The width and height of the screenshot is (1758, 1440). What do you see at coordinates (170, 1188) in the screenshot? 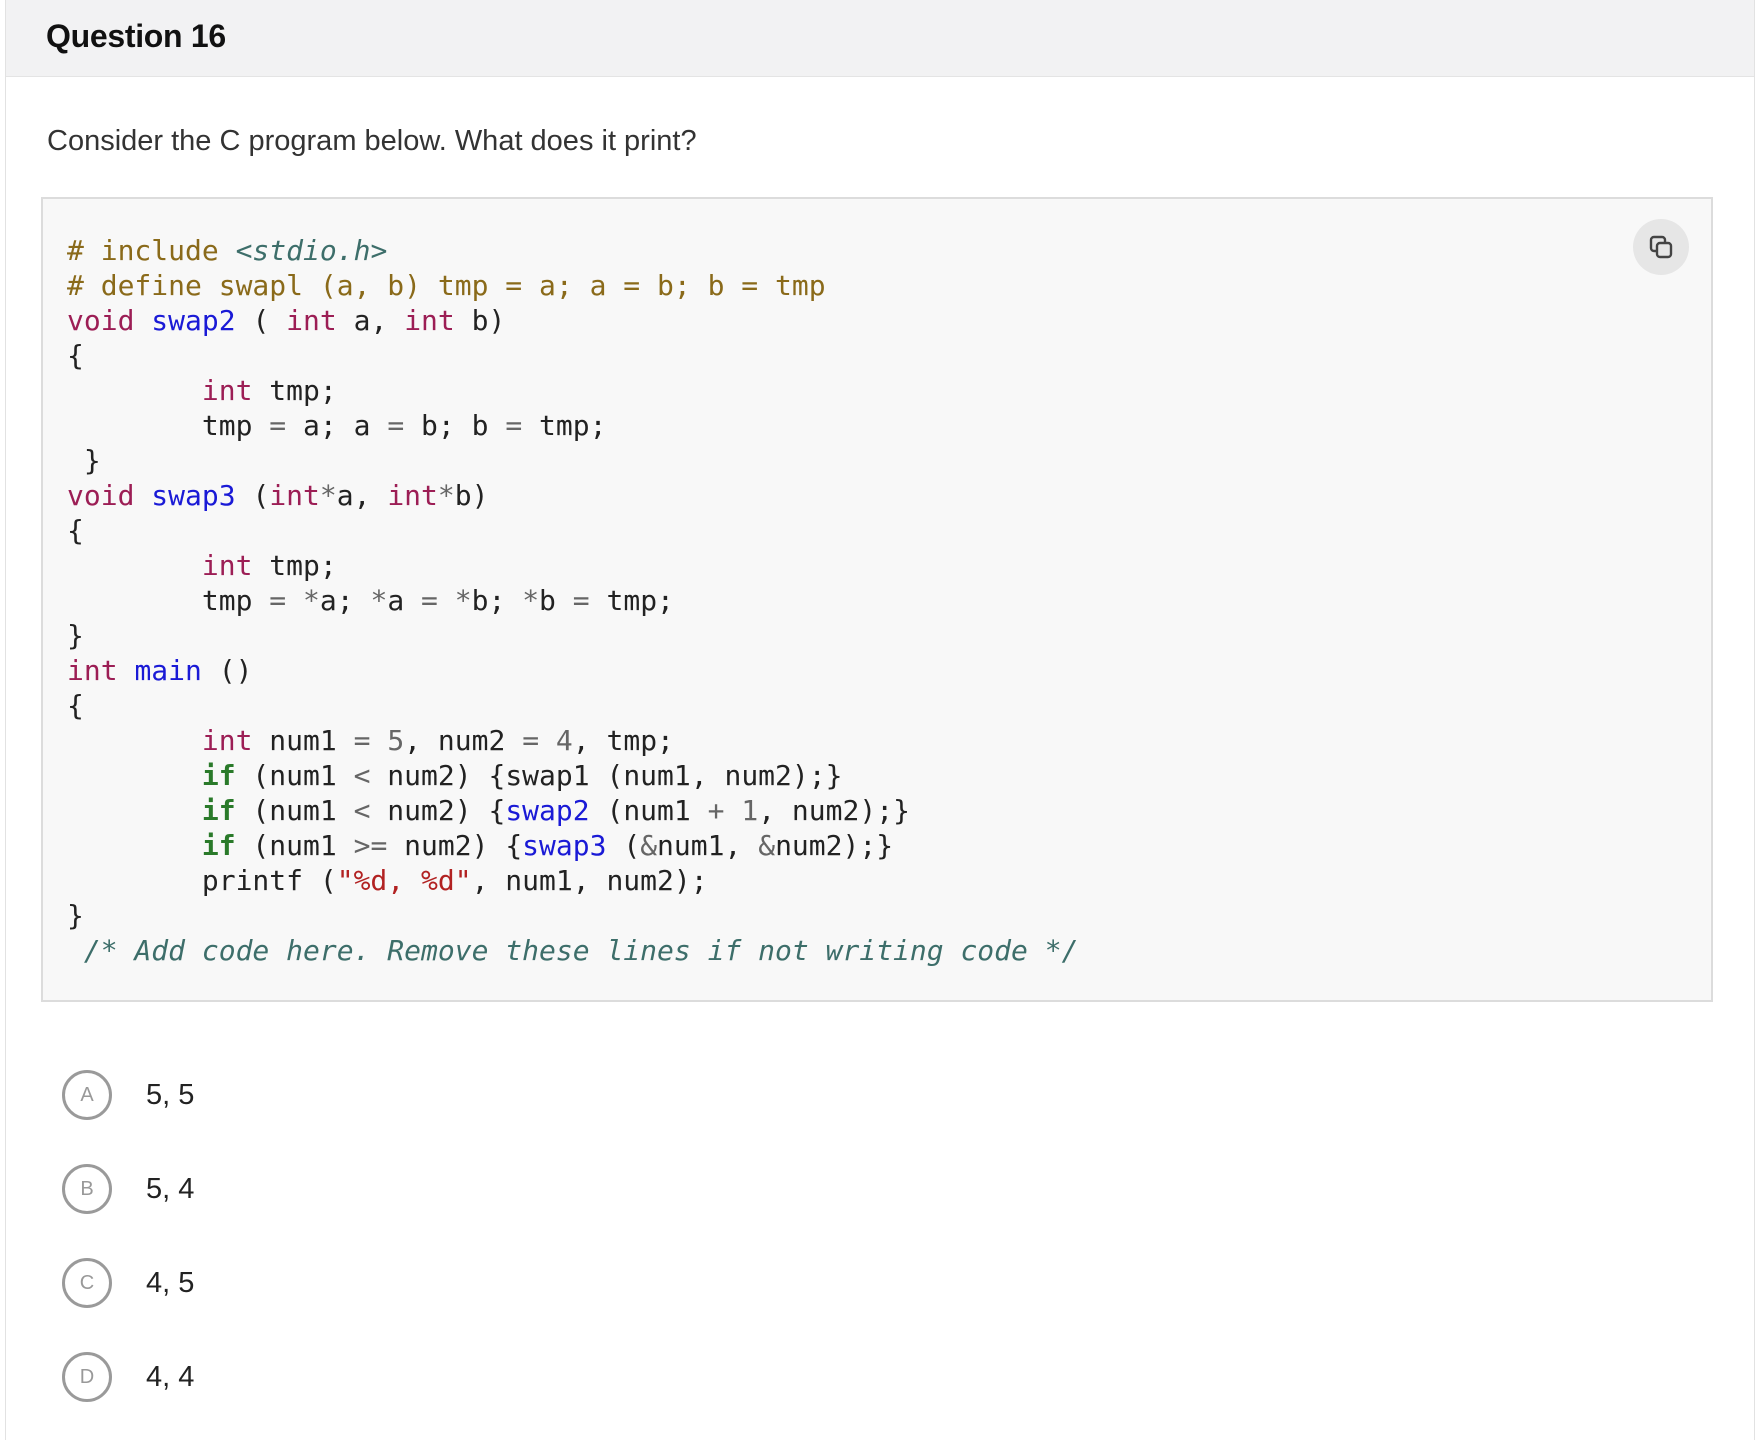
I see `option-text-b: 5, 4` at bounding box center [170, 1188].